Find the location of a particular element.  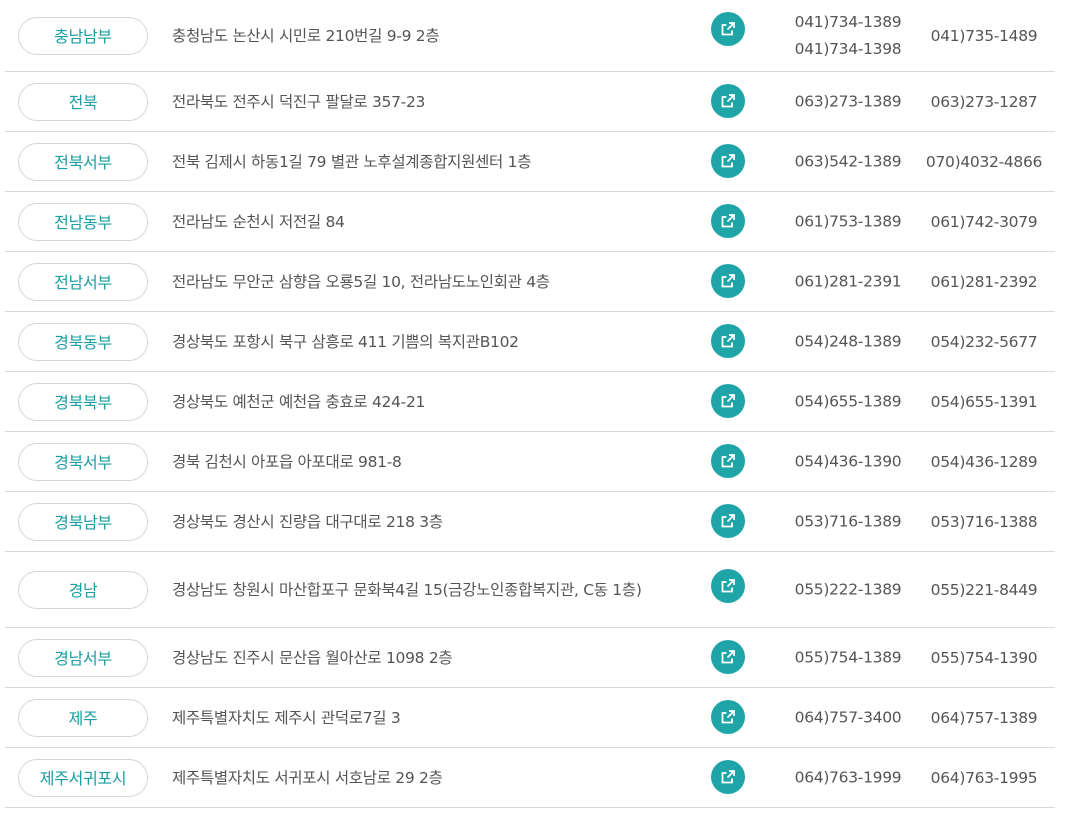

region-button: 전북서부 is located at coordinates (83, 161).